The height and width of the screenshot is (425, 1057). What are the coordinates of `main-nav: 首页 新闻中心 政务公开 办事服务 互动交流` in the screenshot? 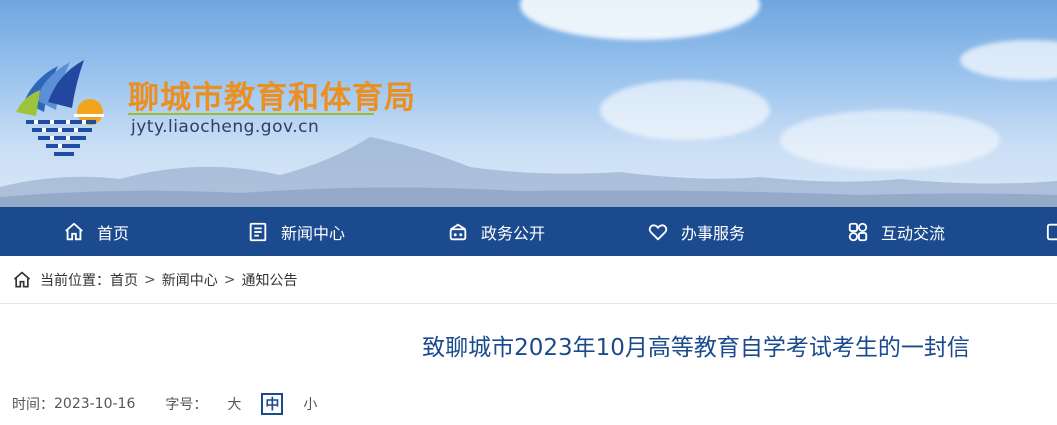 It's located at (528, 231).